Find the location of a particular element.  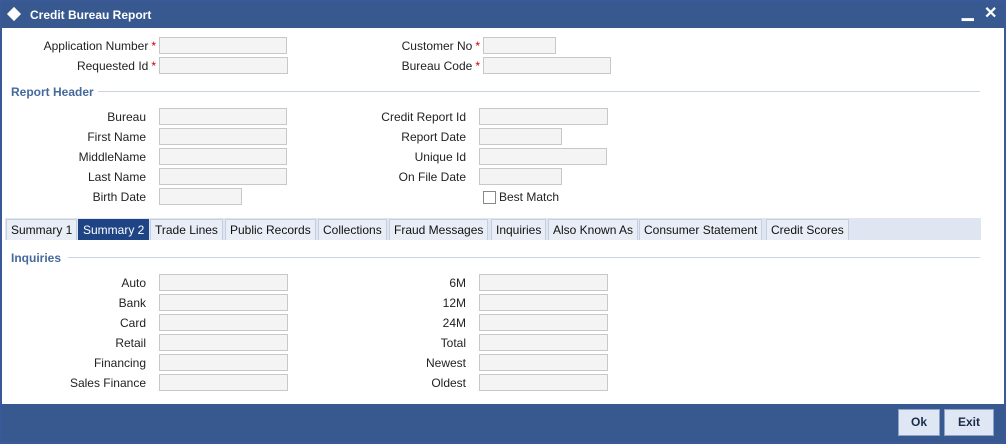

inquiry-oldest-label: Oldest is located at coordinates (448, 383).